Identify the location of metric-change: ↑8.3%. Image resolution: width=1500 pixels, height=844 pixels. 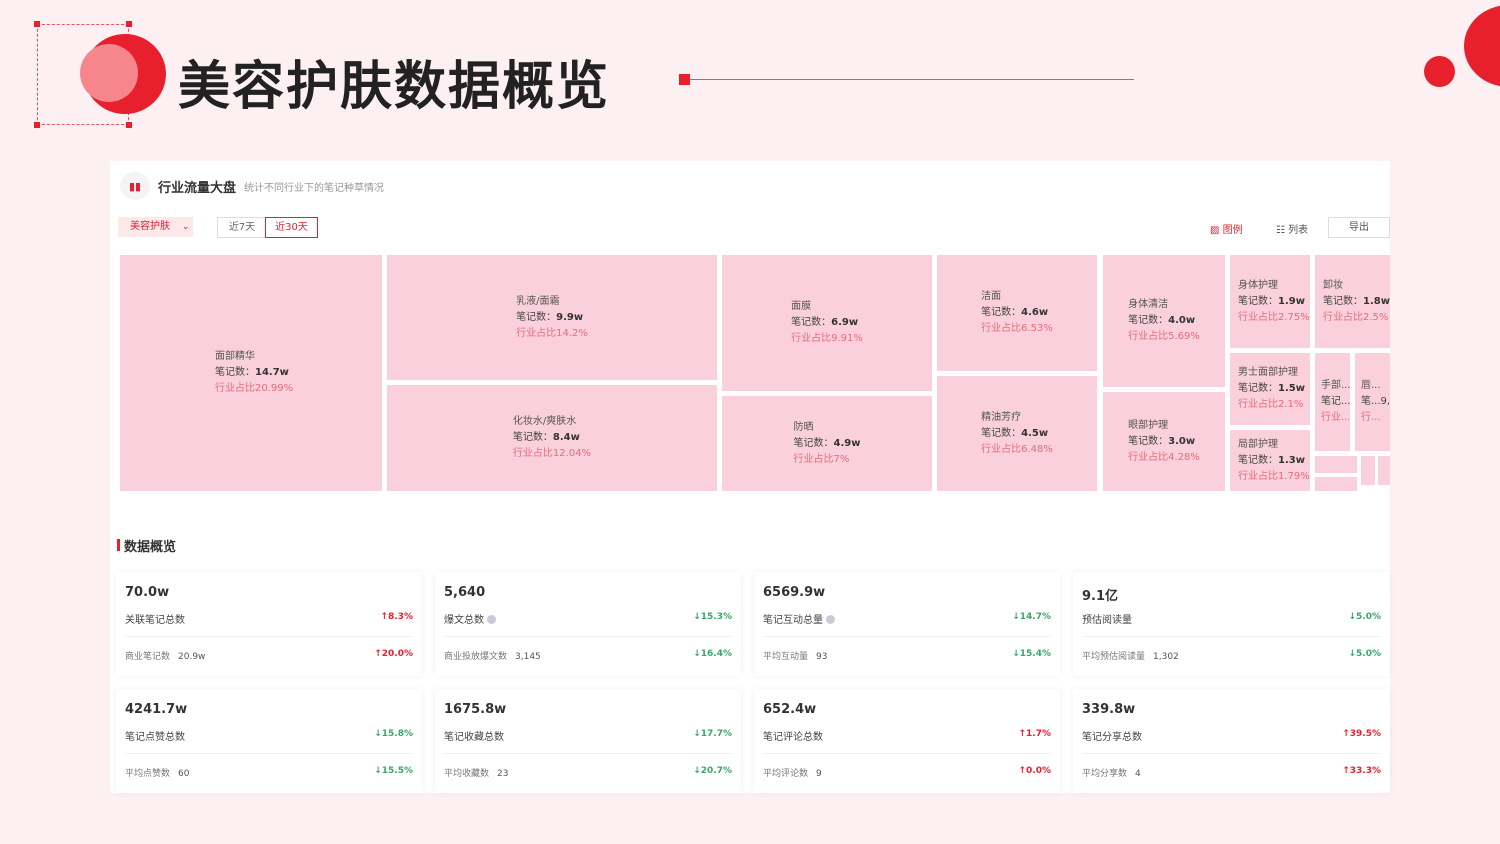
(396, 617).